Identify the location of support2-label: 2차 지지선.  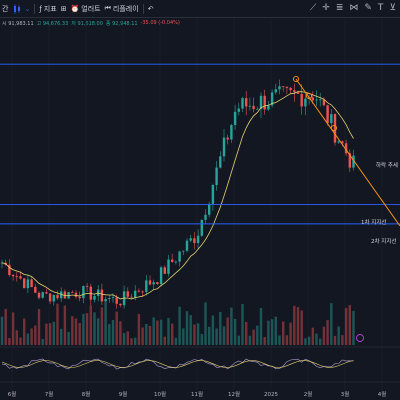
(384, 242).